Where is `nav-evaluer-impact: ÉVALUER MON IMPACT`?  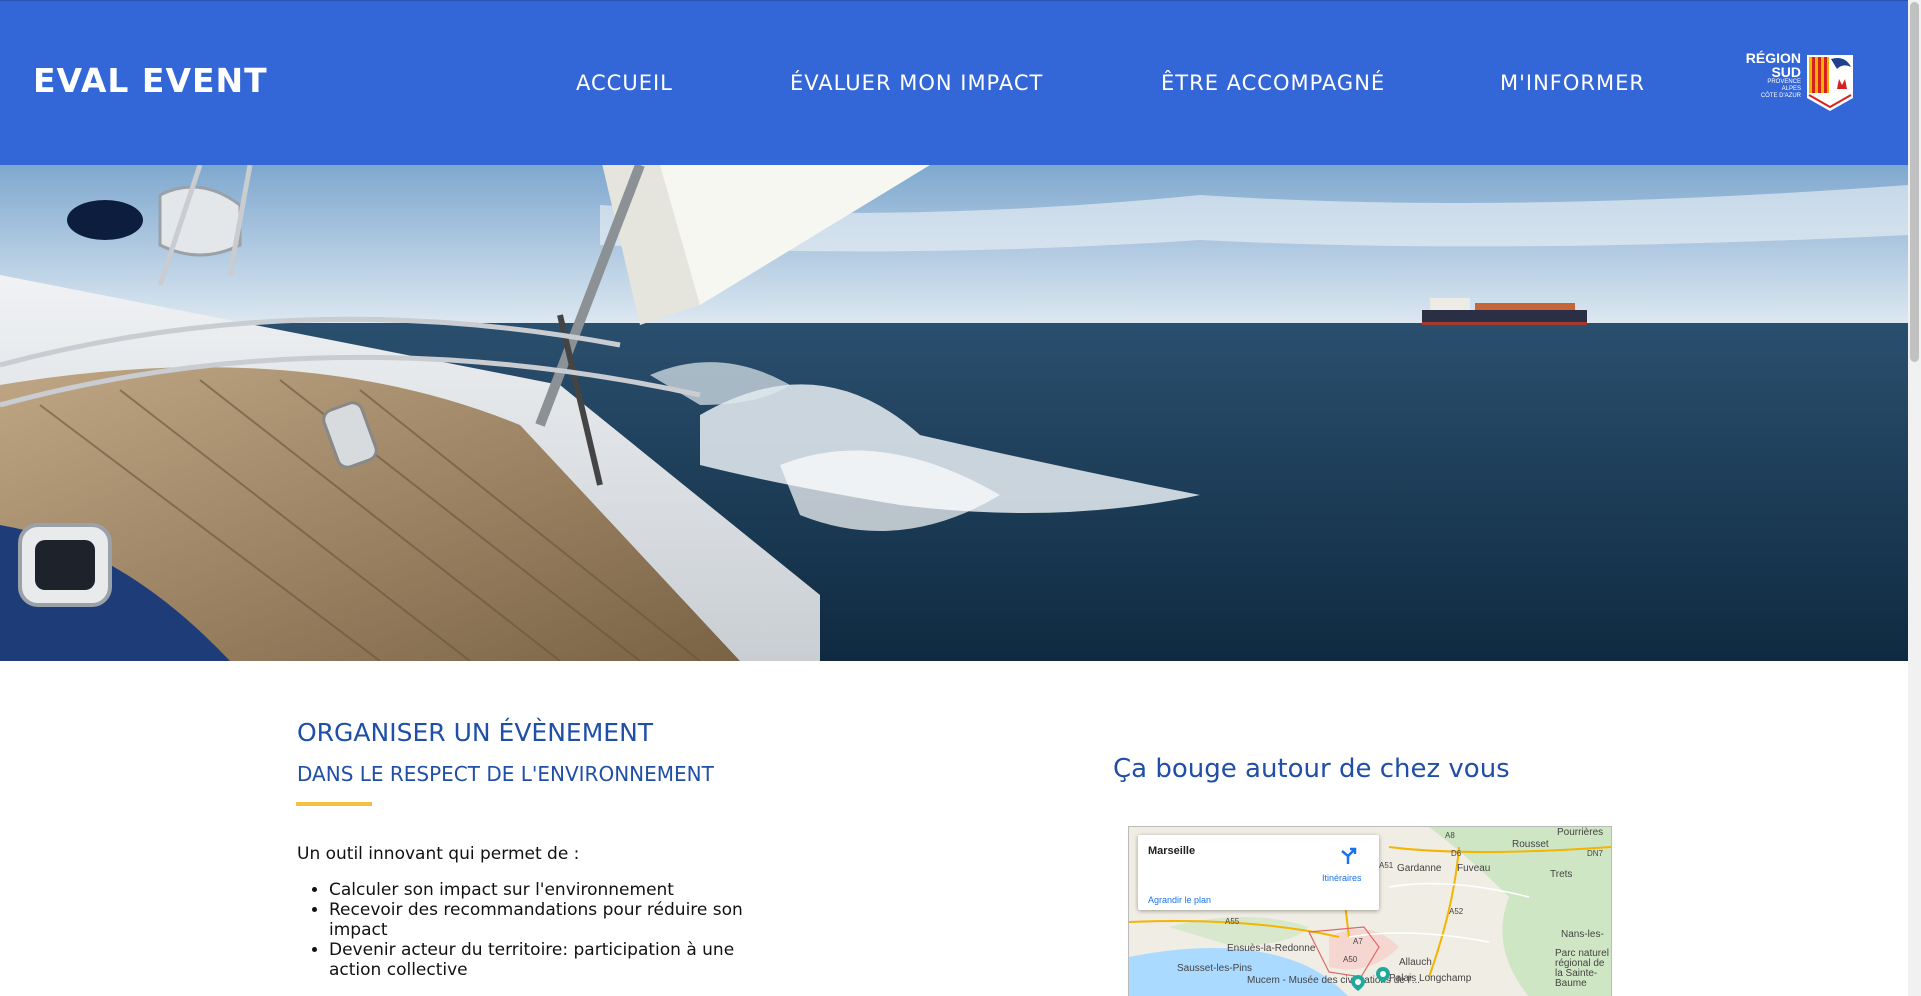 nav-evaluer-impact: ÉVALUER MON IMPACT is located at coordinates (916, 83).